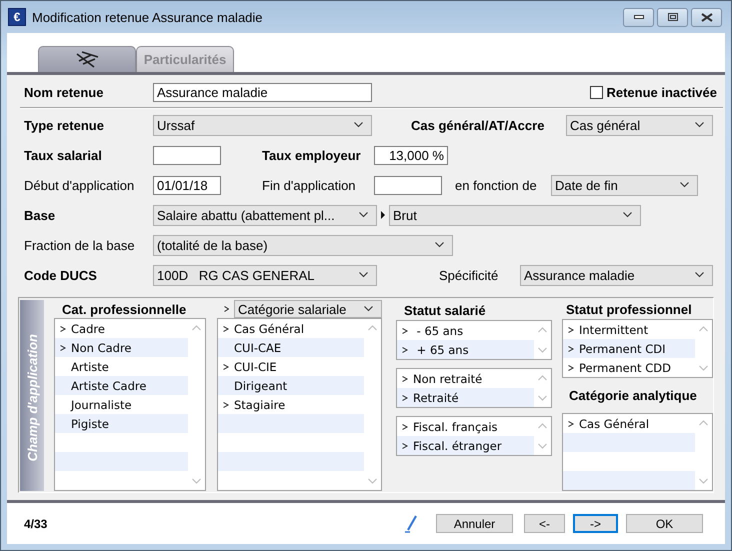 Image resolution: width=732 pixels, height=551 pixels. Describe the element at coordinates (383, 215) in the screenshot. I see `arrow-icon` at that location.